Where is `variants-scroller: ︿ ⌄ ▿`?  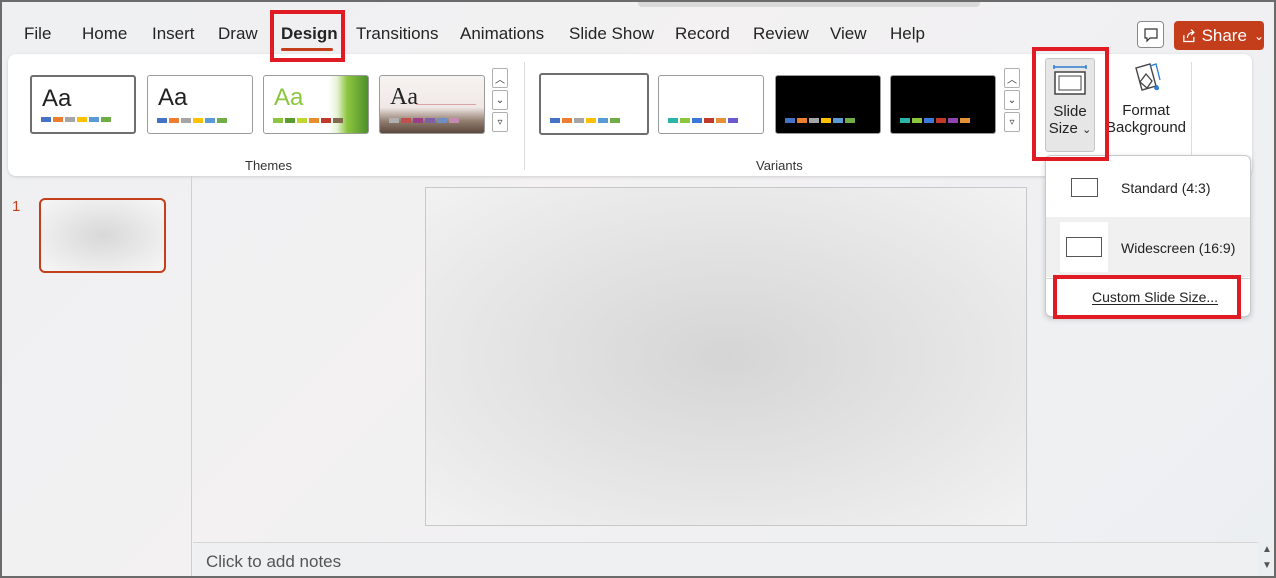
variants-scroller: ︿ ⌄ ▿ is located at coordinates (1012, 101).